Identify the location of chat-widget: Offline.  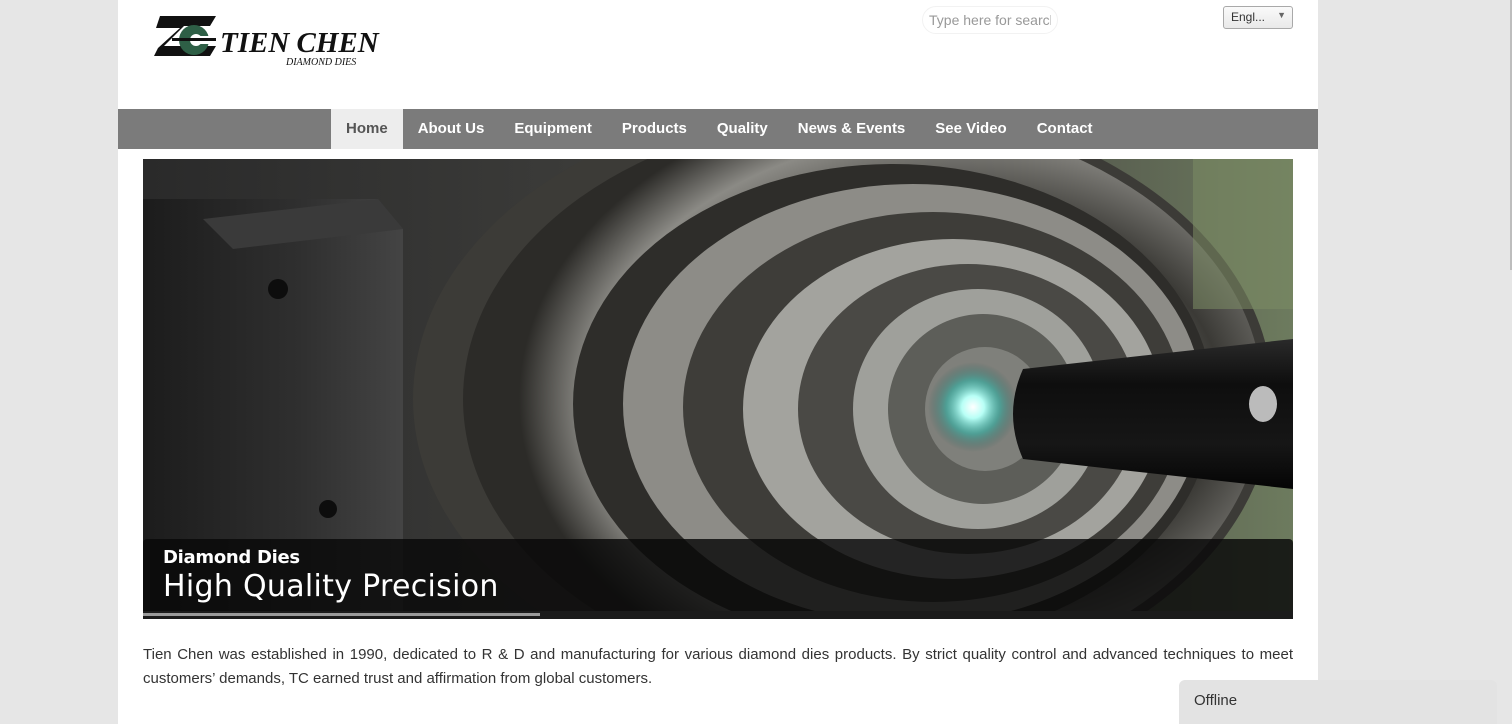
(1338, 702).